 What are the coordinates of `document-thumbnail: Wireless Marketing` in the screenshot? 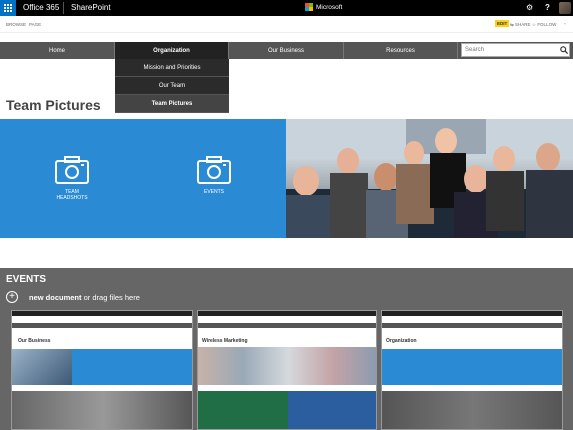 It's located at (287, 370).